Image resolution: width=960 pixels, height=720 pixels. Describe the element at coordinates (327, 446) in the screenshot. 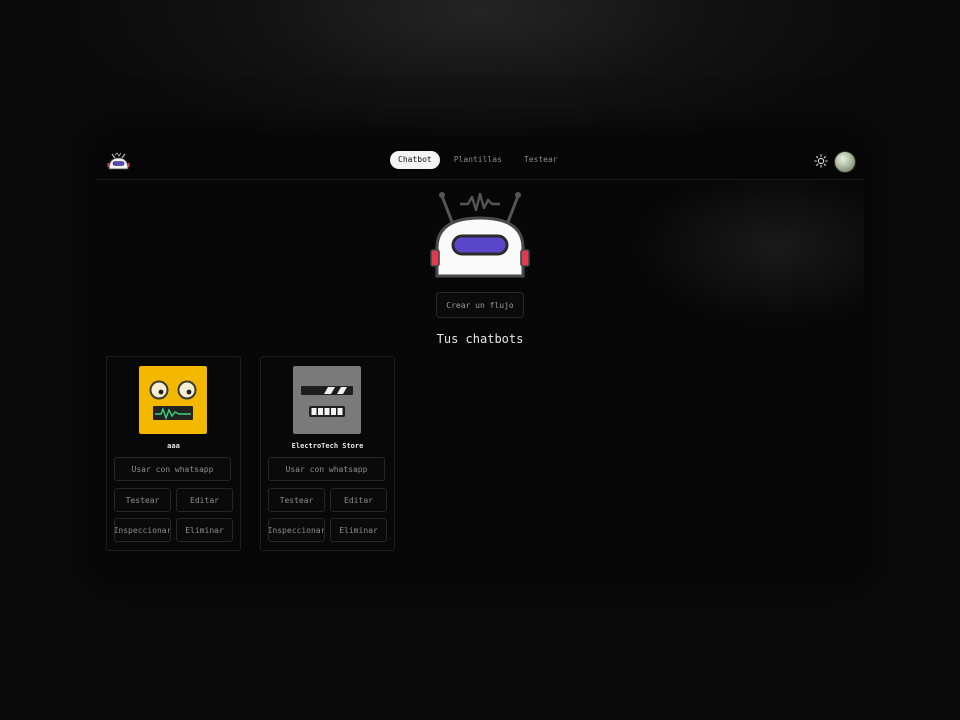

I see `chatbot-name: ElectroTech Store` at that location.